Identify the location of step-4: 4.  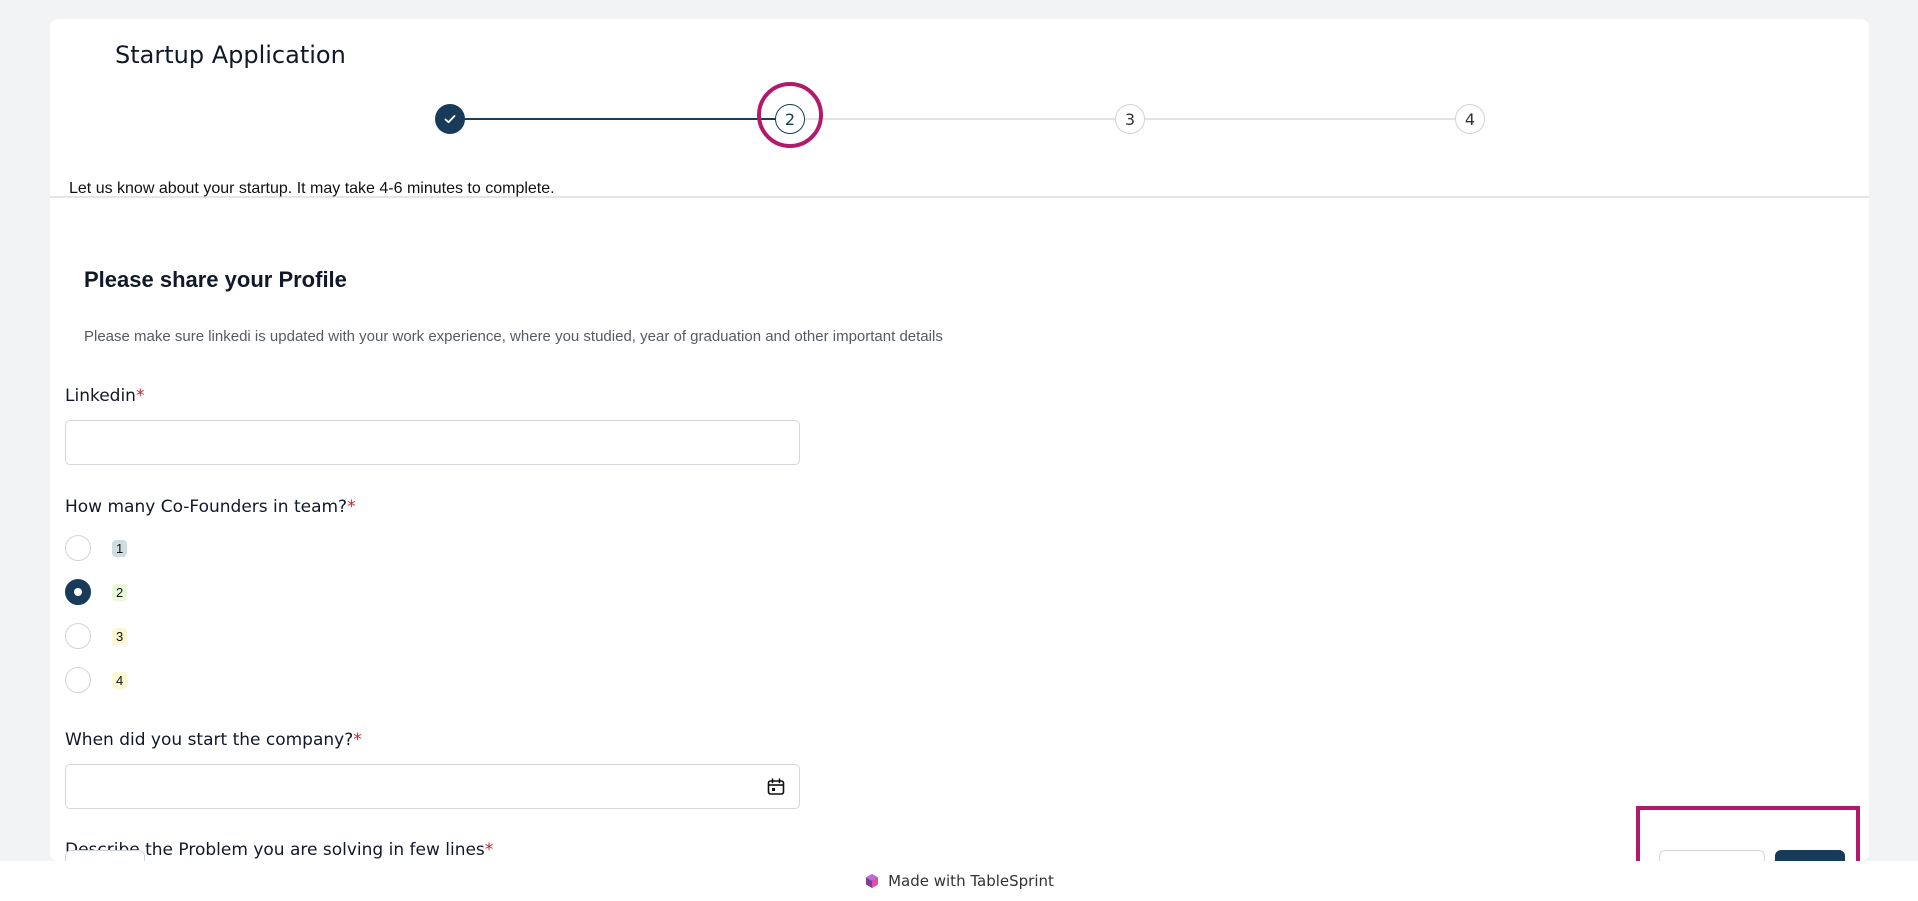
(1470, 119).